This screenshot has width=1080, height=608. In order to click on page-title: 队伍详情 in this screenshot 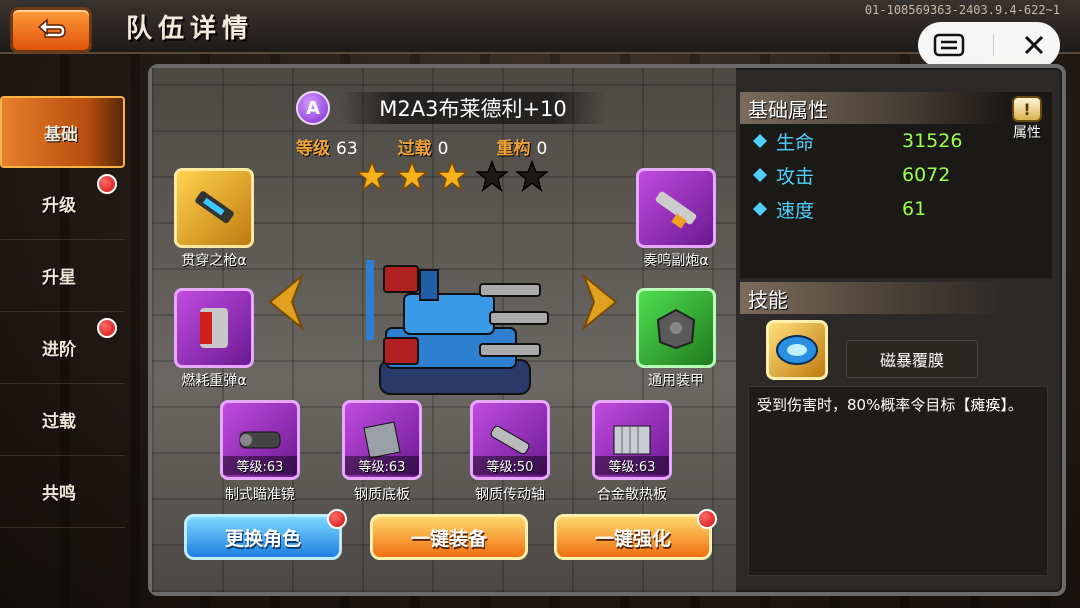, I will do `click(190, 29)`.